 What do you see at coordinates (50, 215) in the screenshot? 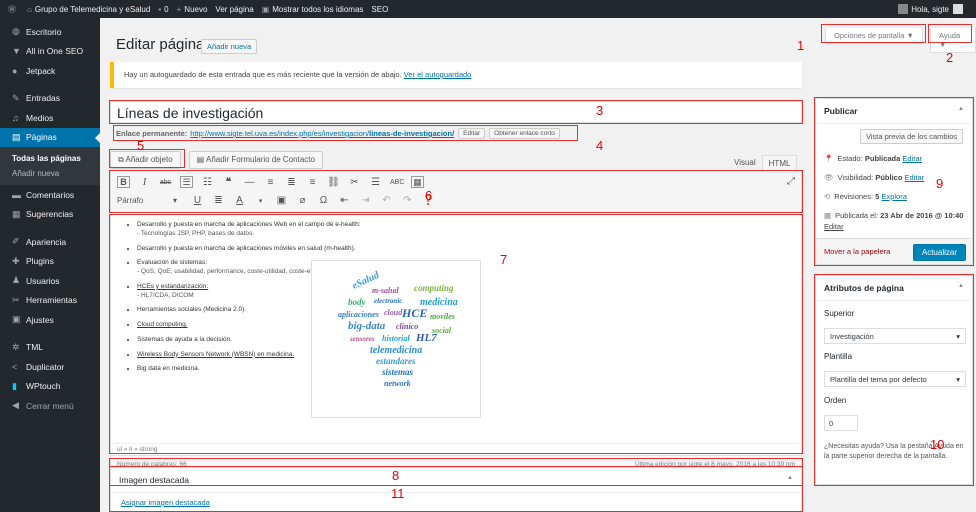
I see `sidebar-item-sugerencias: ▦ Sugerencias` at bounding box center [50, 215].